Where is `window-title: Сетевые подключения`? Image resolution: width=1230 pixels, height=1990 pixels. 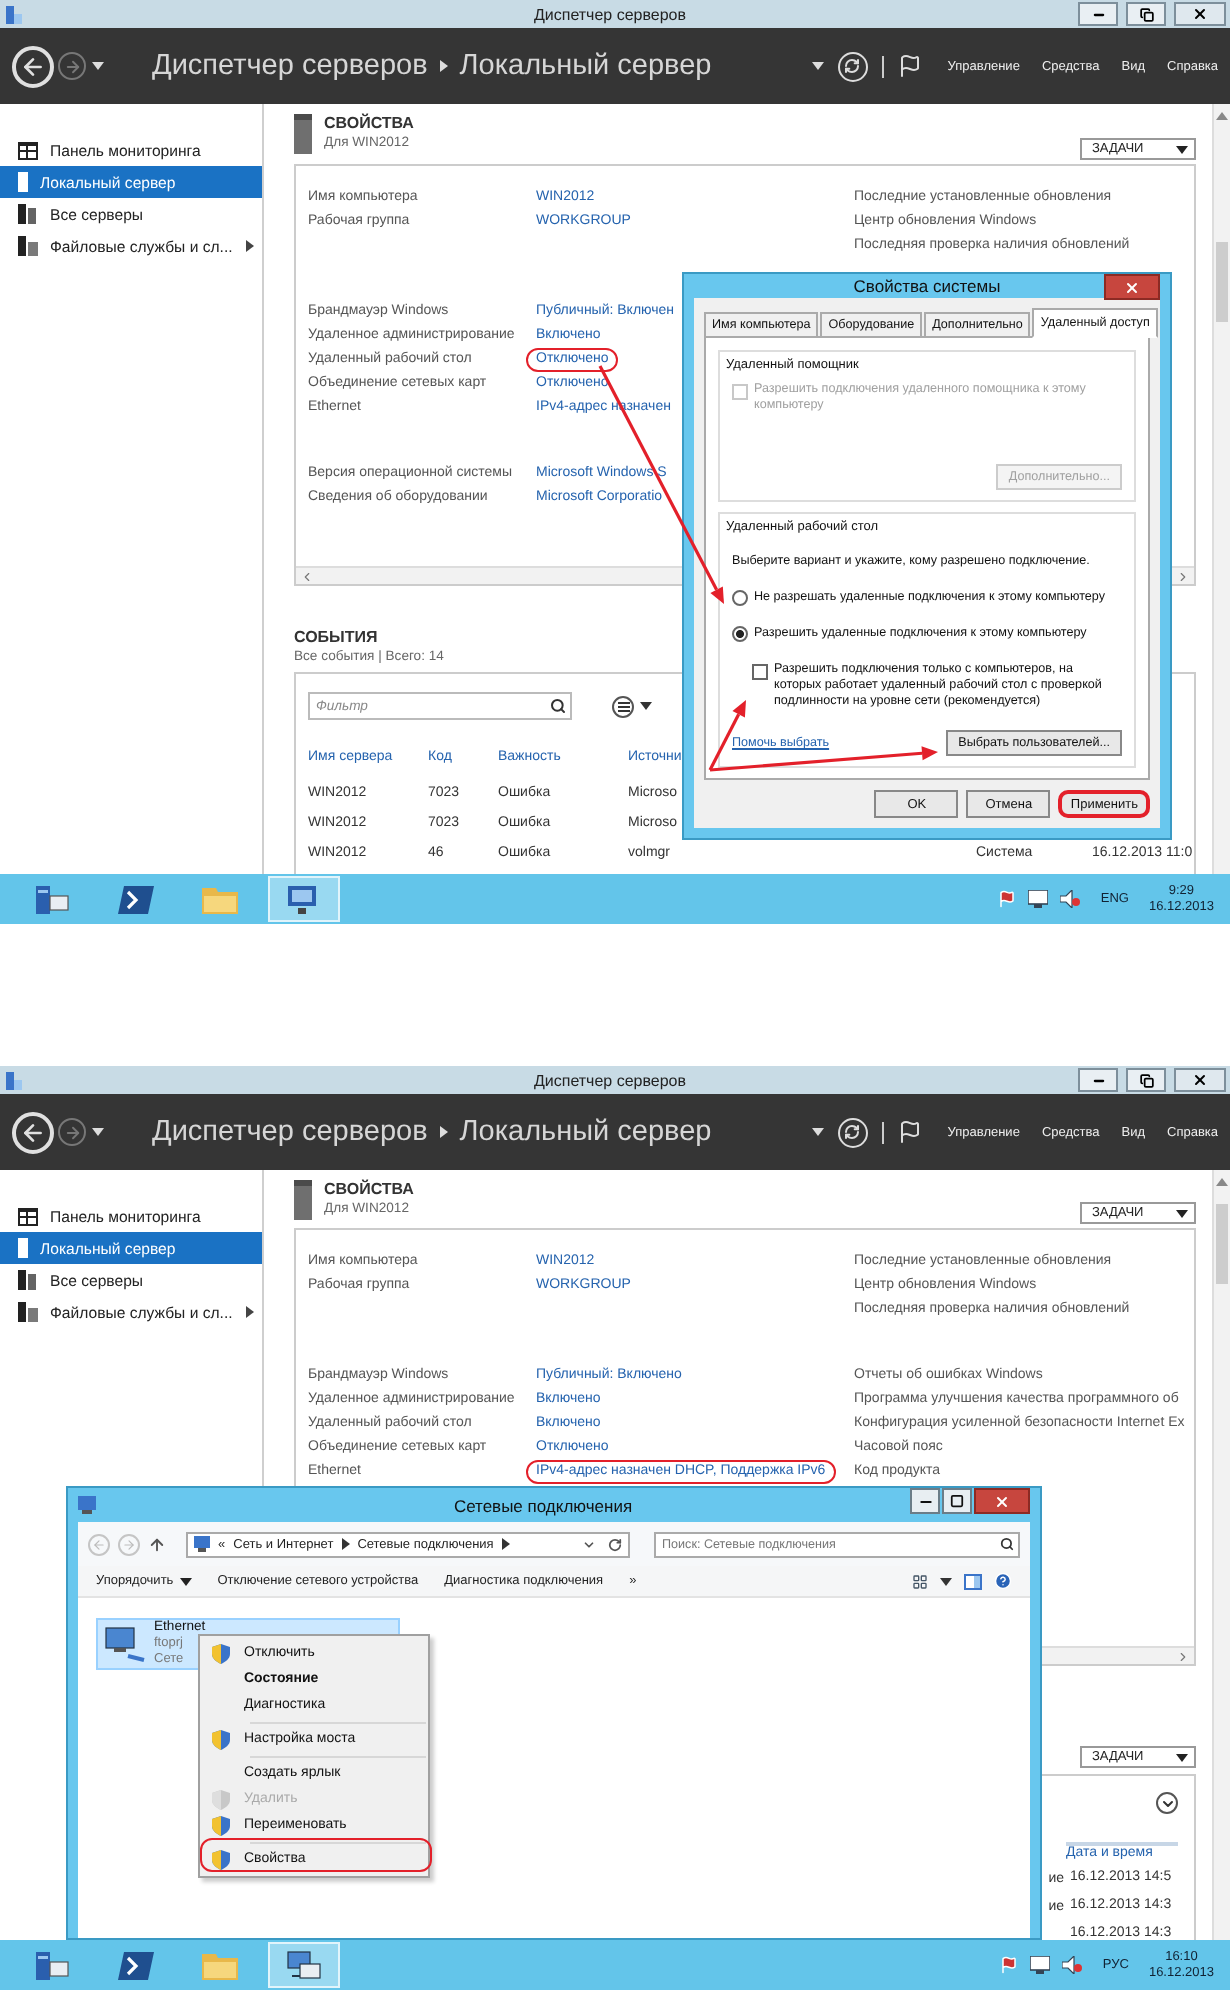 window-title: Сетевые подключения is located at coordinates (543, 1505).